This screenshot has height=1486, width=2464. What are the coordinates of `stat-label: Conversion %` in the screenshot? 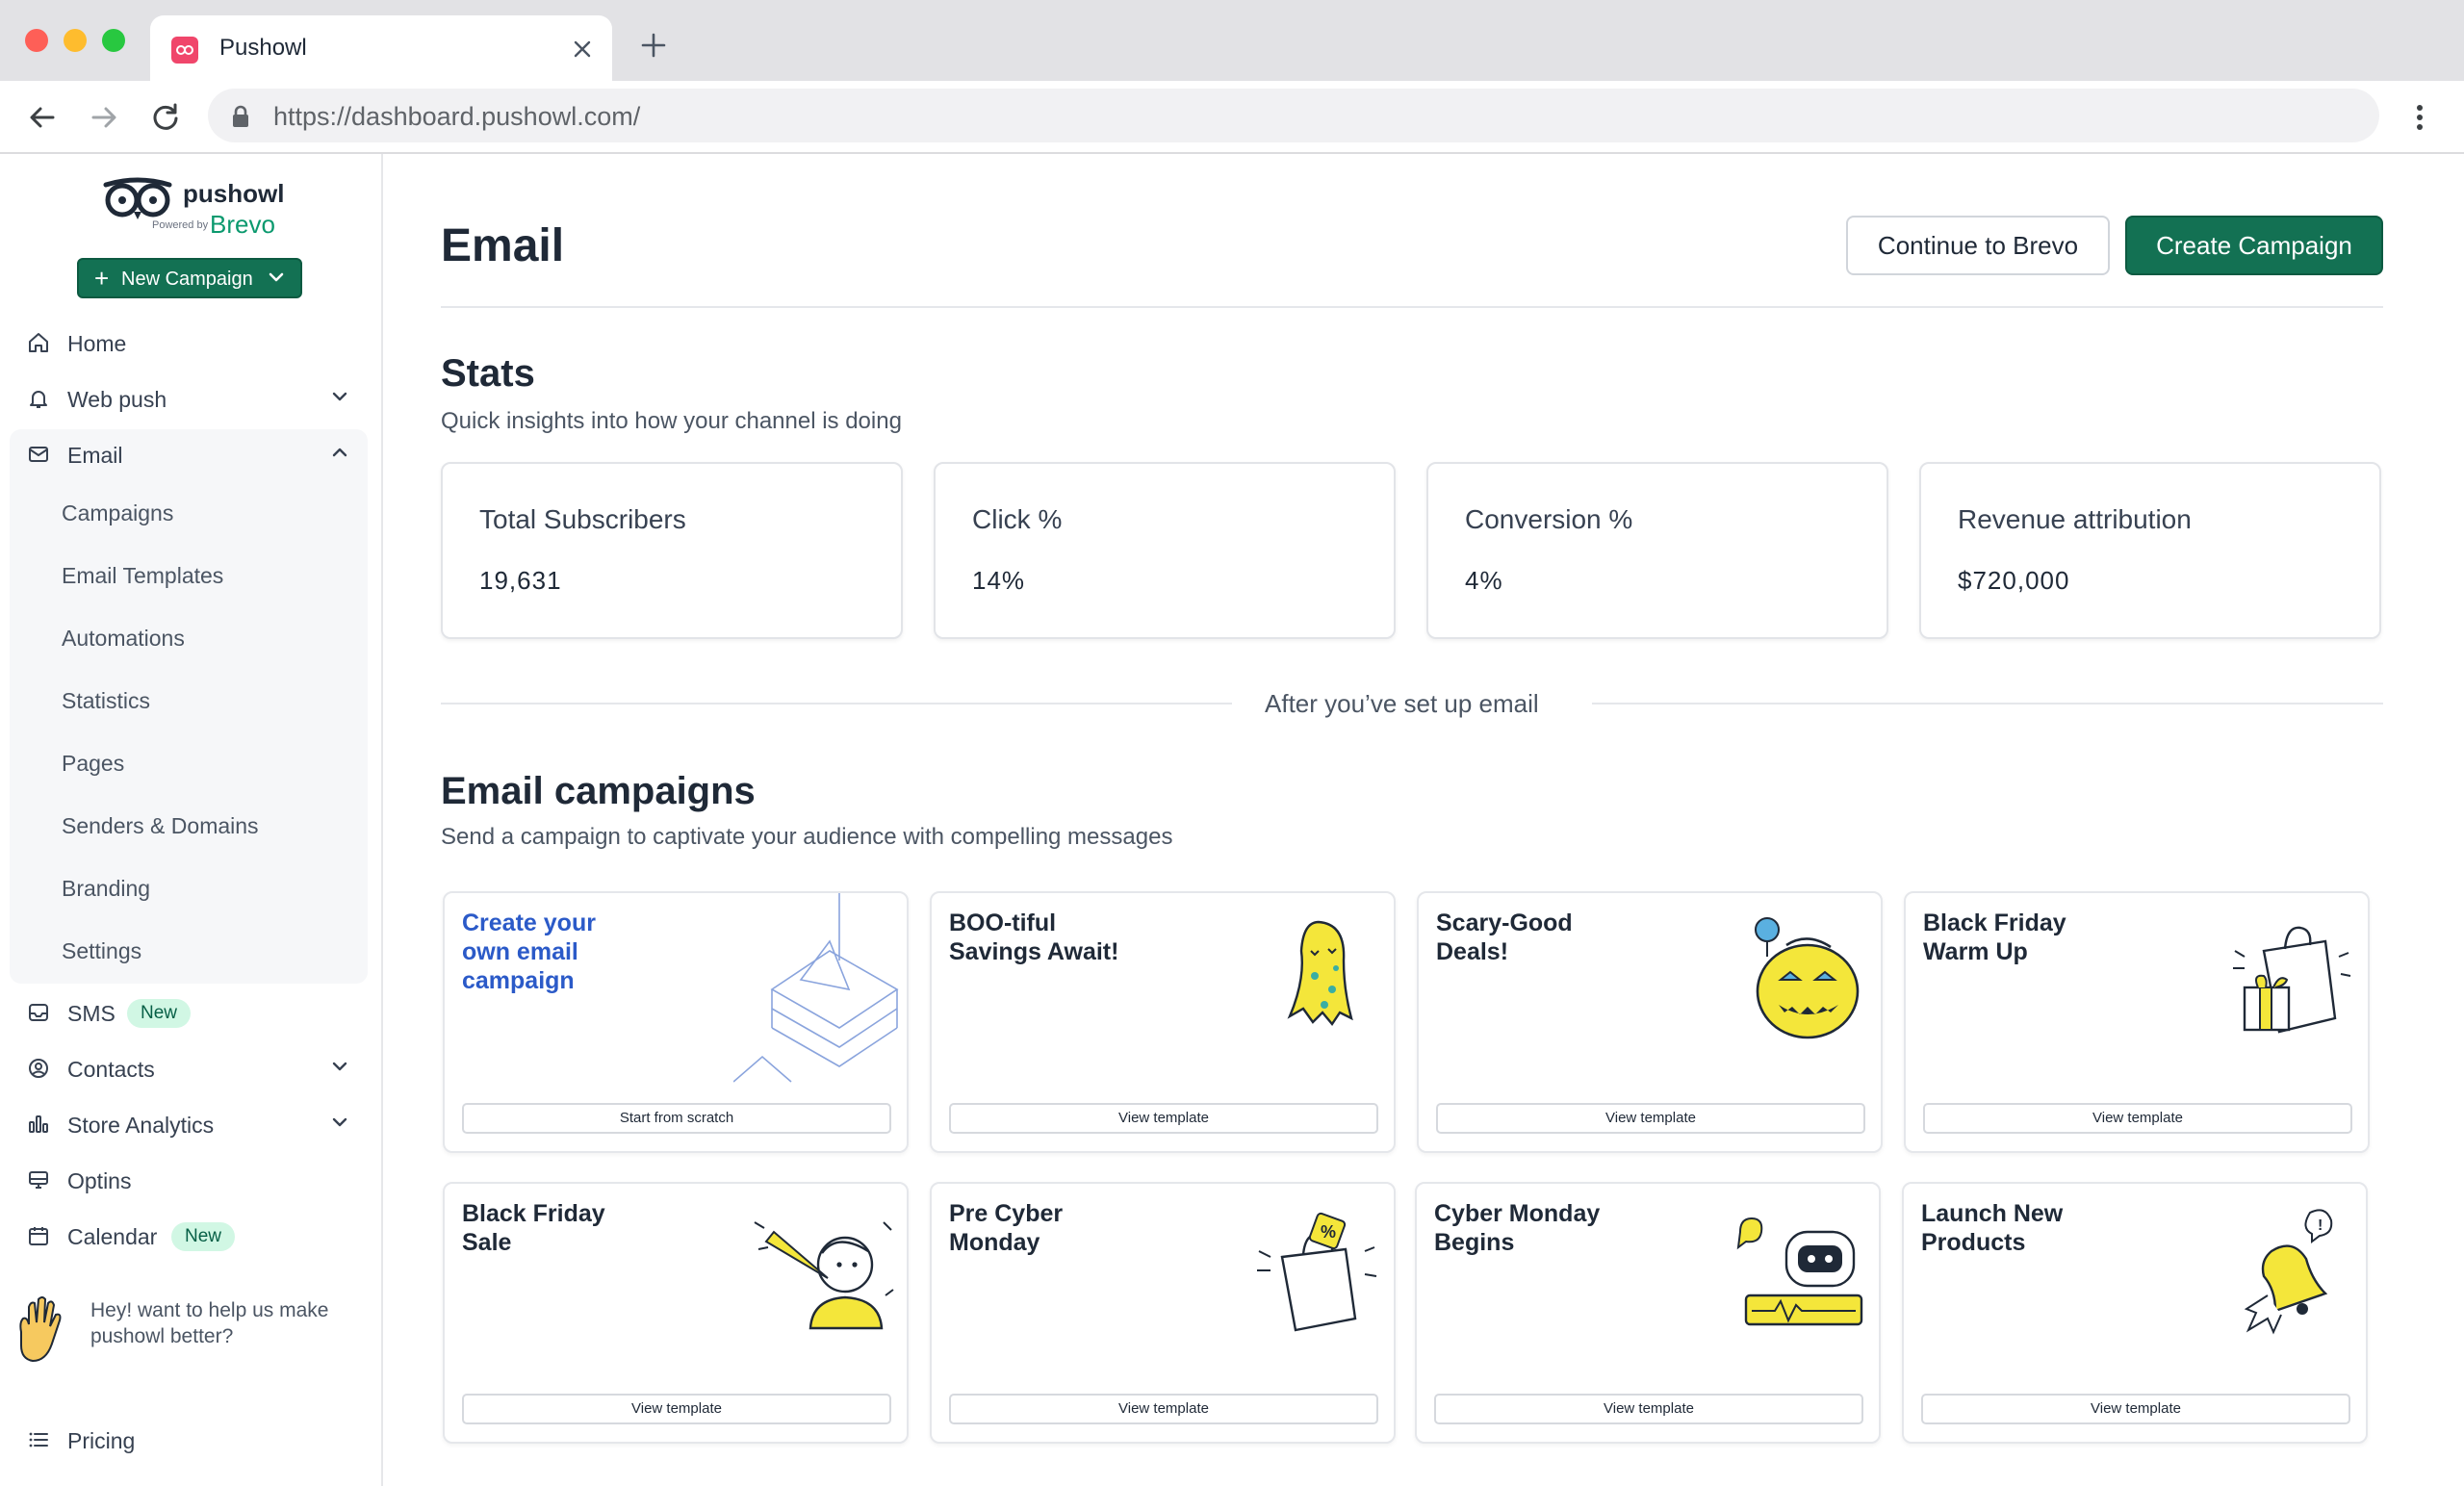 It's located at (1549, 519).